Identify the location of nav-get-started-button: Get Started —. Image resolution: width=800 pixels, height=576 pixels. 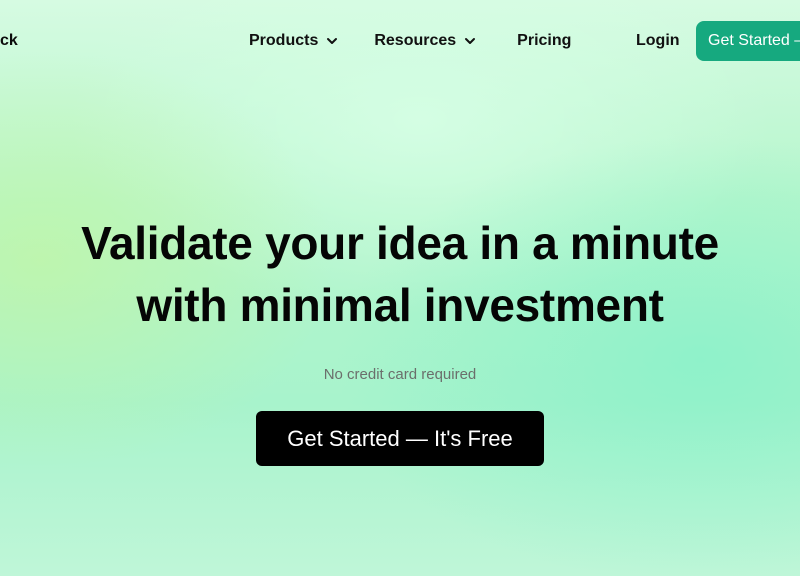
(748, 41).